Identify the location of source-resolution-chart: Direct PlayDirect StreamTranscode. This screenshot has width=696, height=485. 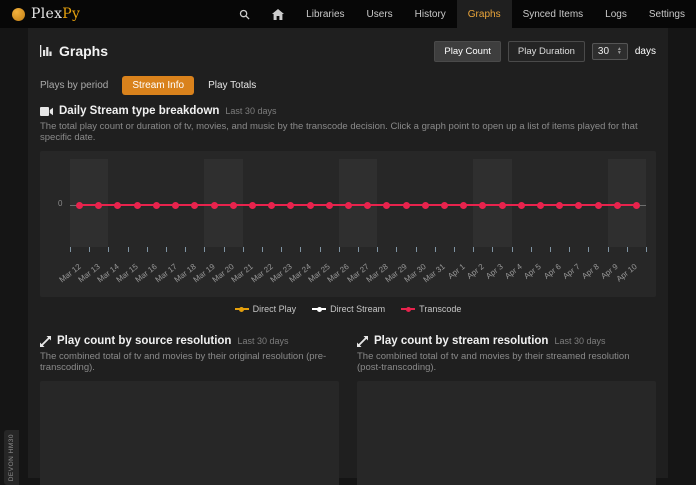
(189, 433).